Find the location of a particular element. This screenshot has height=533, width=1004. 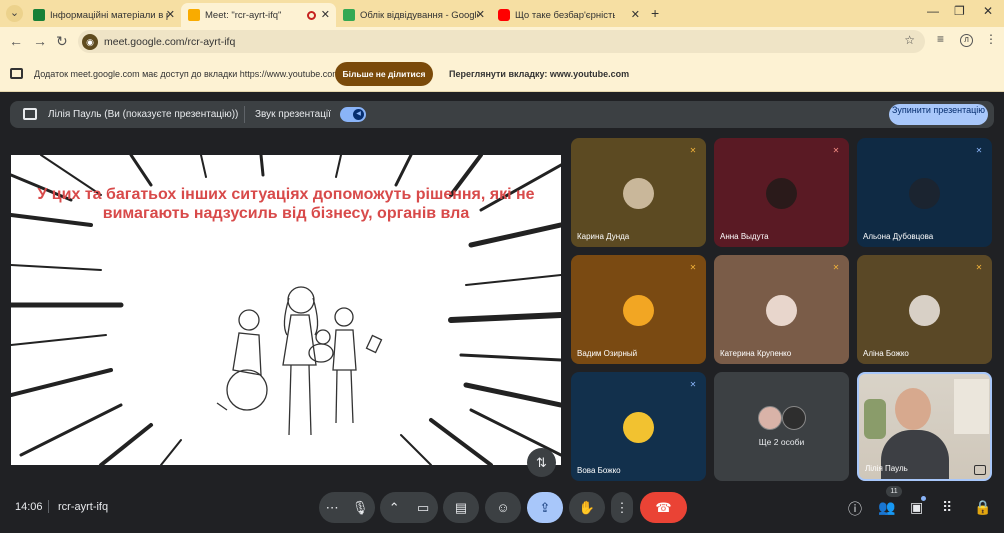

more-participants-tile: Ще 2 особи is located at coordinates (781, 426).